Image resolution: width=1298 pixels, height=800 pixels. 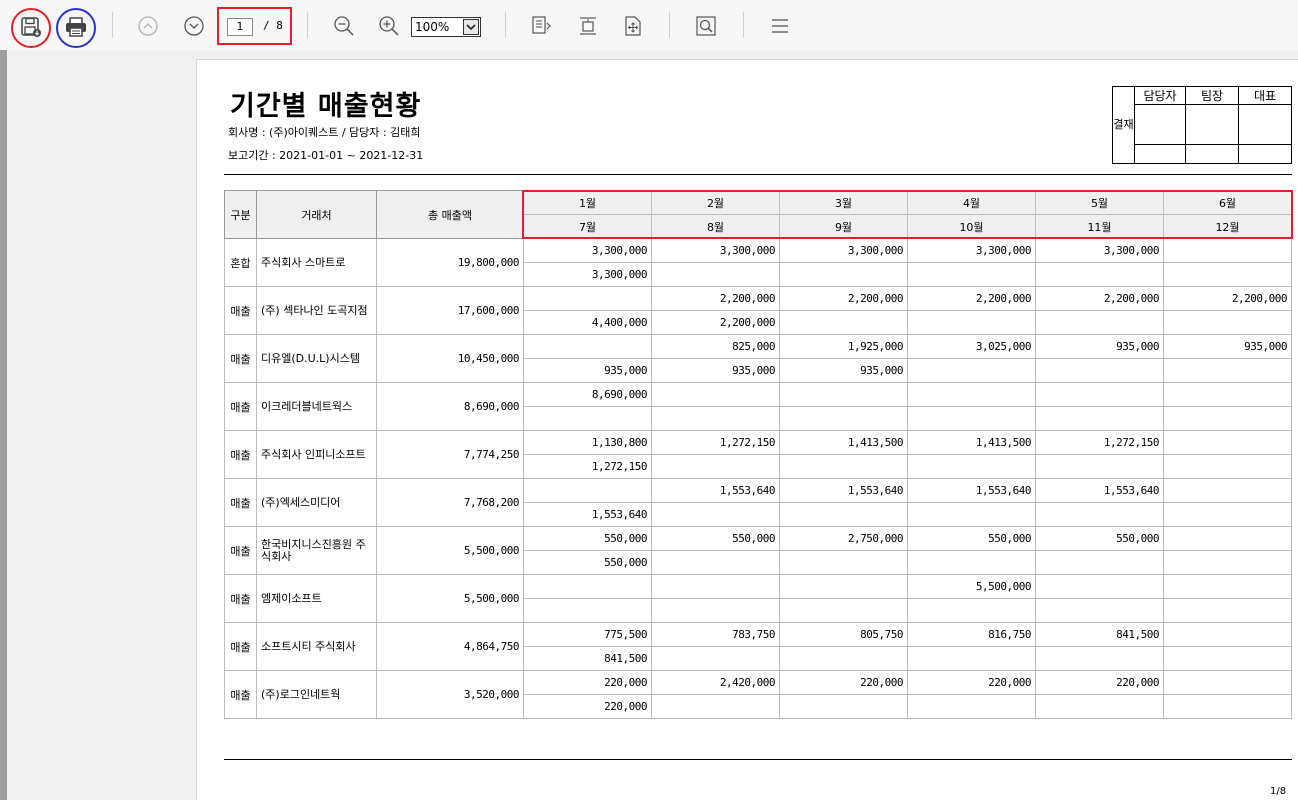 I want to click on page-width-icon, so click(x=541, y=26).